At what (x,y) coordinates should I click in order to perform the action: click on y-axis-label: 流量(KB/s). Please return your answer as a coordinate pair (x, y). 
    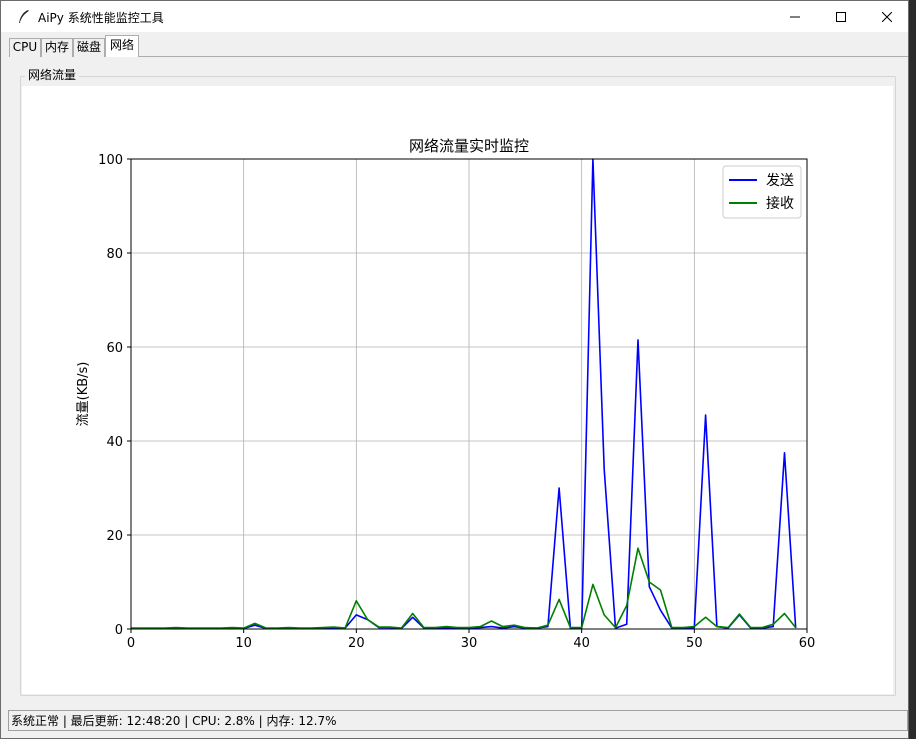
    Looking at the image, I should click on (83, 394).